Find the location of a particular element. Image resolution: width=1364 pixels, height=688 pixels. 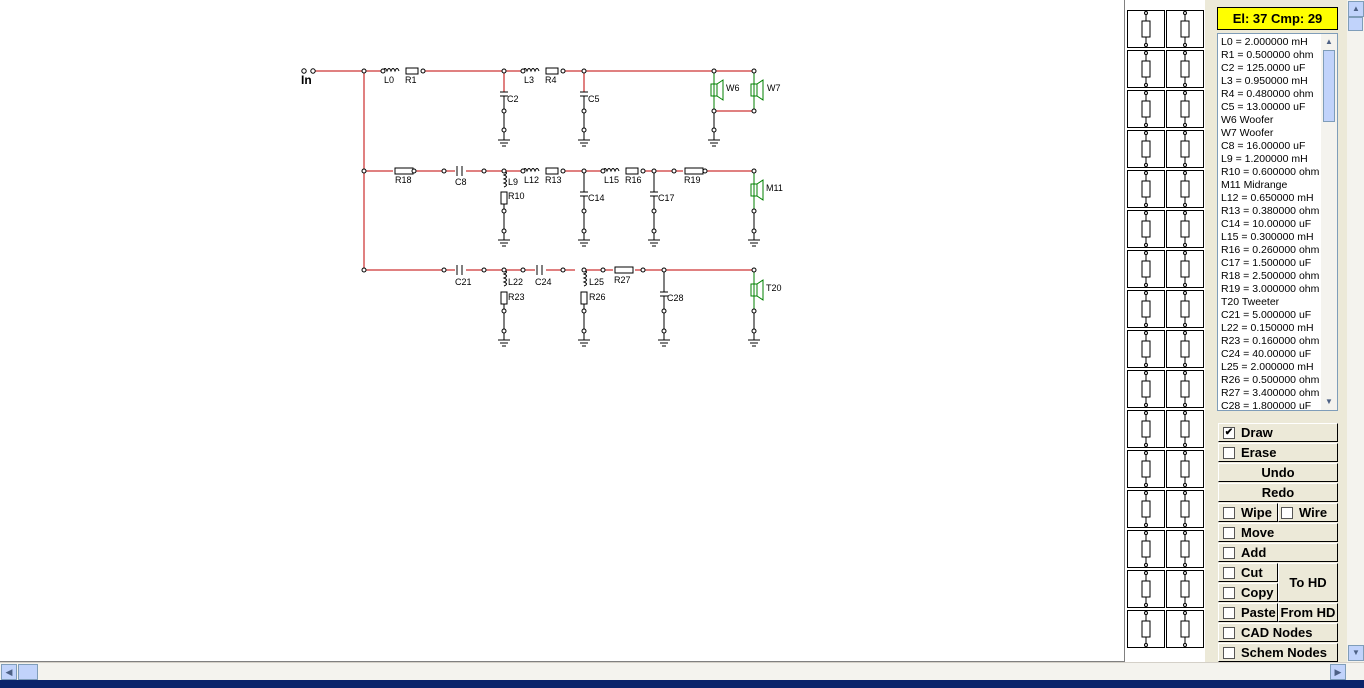

wire-checkbox is located at coordinates (1287, 512).